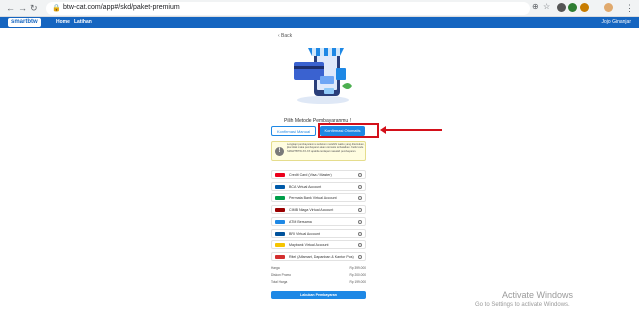 The height and width of the screenshot is (324, 639). Describe the element at coordinates (34, 8) in the screenshot. I see `reload-icon: ↻` at that location.